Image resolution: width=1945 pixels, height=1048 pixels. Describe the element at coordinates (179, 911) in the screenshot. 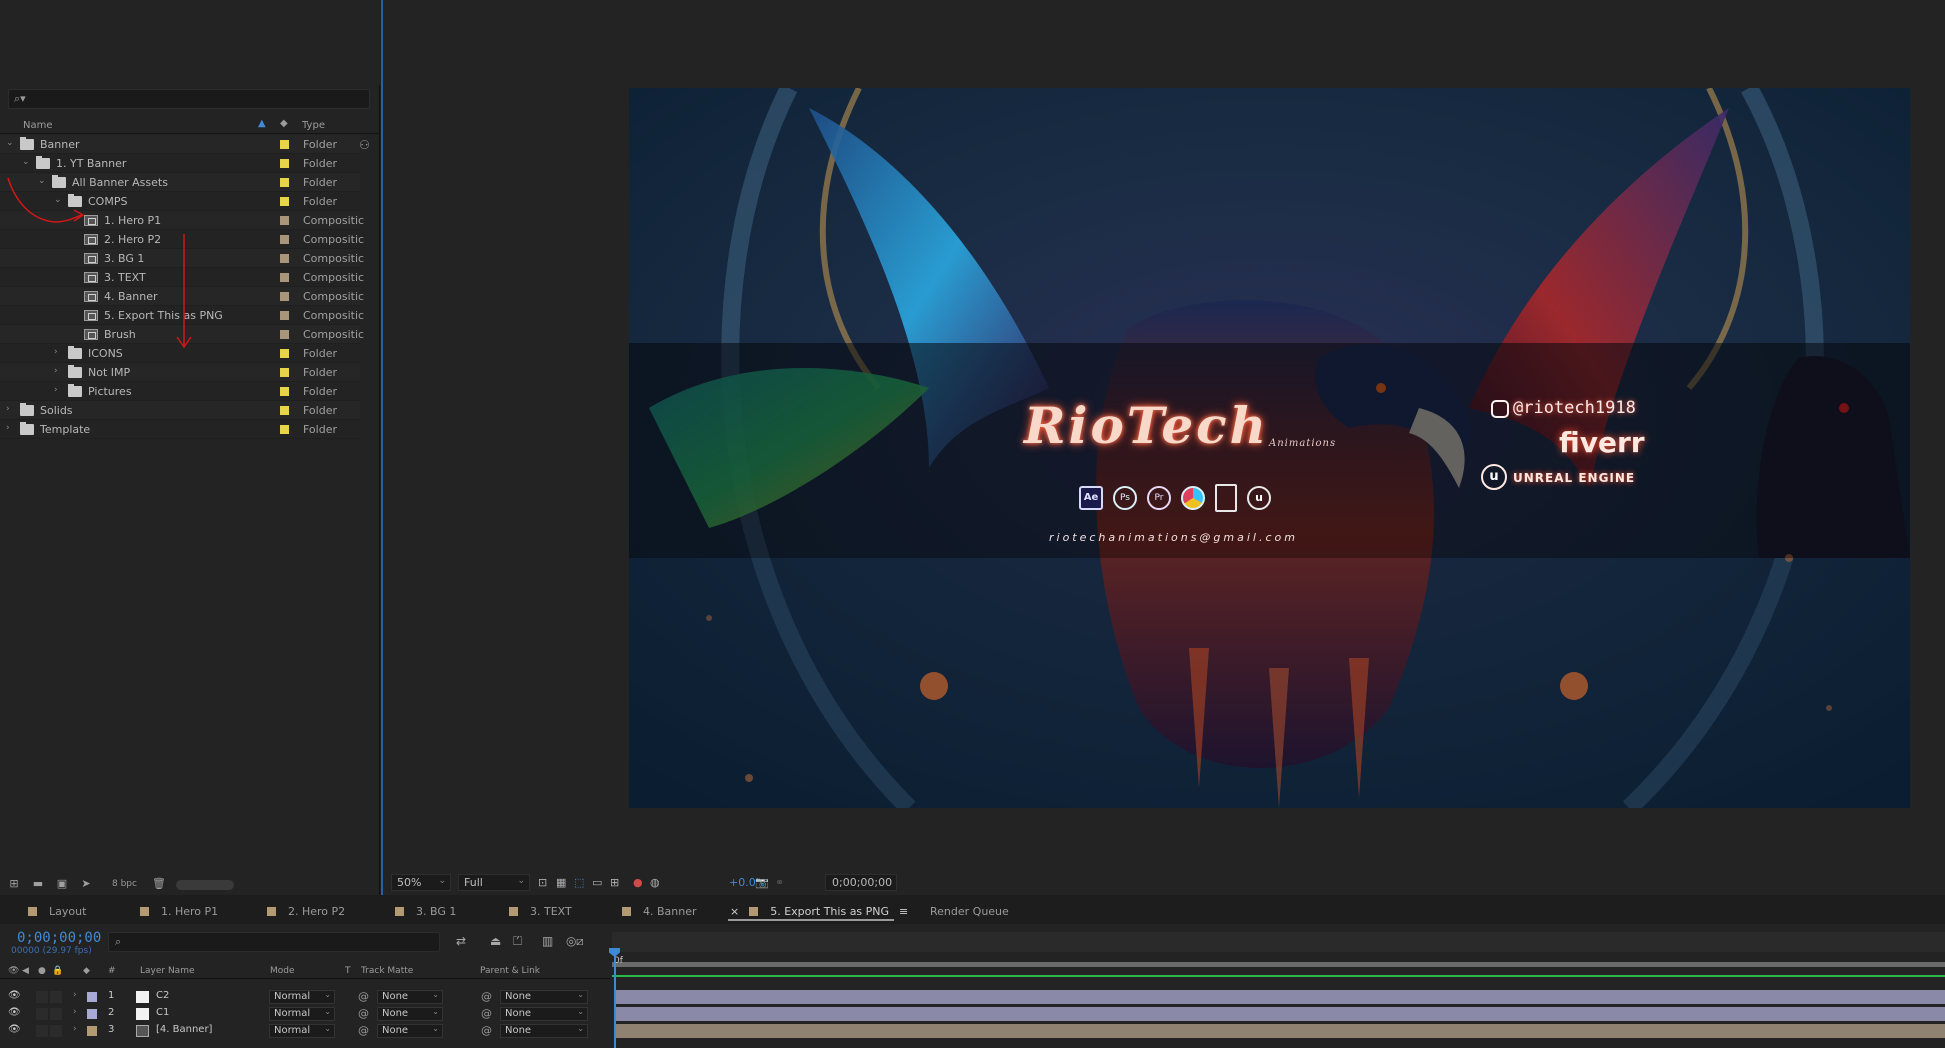

I see `tab-hero-p1: 1. Hero P1` at that location.